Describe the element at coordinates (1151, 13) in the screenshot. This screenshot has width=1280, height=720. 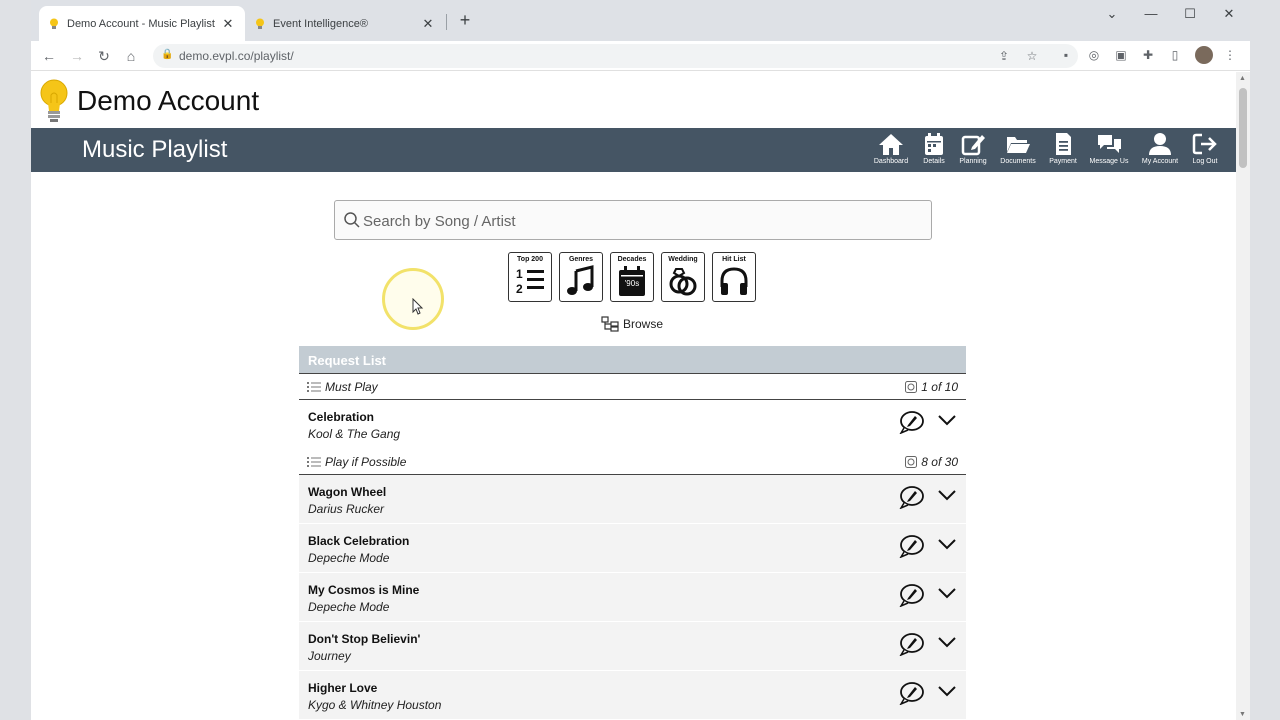
I see `minimize-icon: —` at that location.